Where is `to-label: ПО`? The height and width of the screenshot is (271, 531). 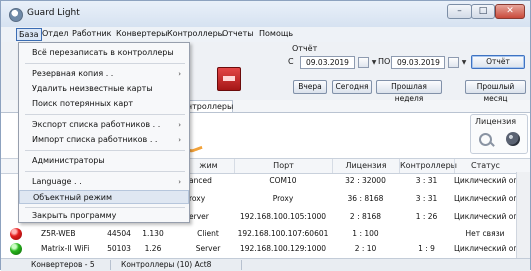
to-label: ПО is located at coordinates (384, 61).